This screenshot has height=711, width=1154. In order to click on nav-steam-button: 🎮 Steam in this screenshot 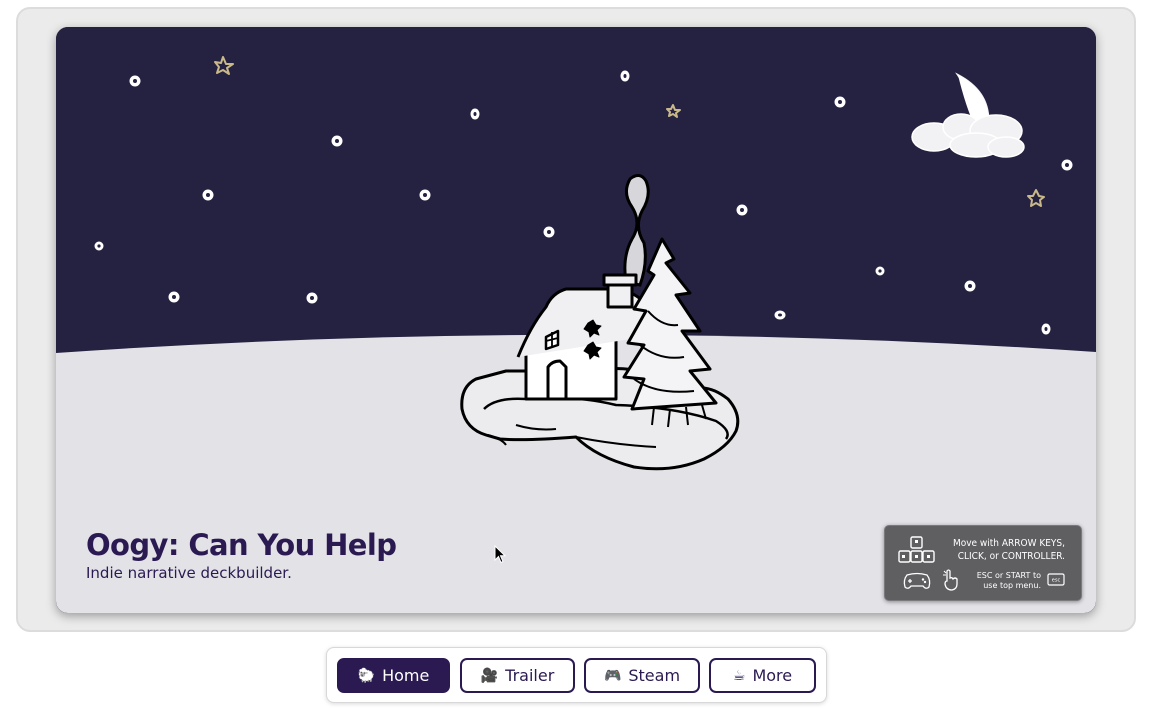, I will do `click(642, 675)`.